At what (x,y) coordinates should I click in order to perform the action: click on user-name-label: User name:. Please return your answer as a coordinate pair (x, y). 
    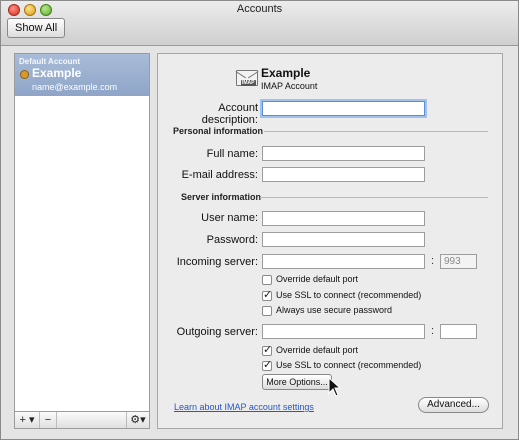
    Looking at the image, I should click on (229, 218).